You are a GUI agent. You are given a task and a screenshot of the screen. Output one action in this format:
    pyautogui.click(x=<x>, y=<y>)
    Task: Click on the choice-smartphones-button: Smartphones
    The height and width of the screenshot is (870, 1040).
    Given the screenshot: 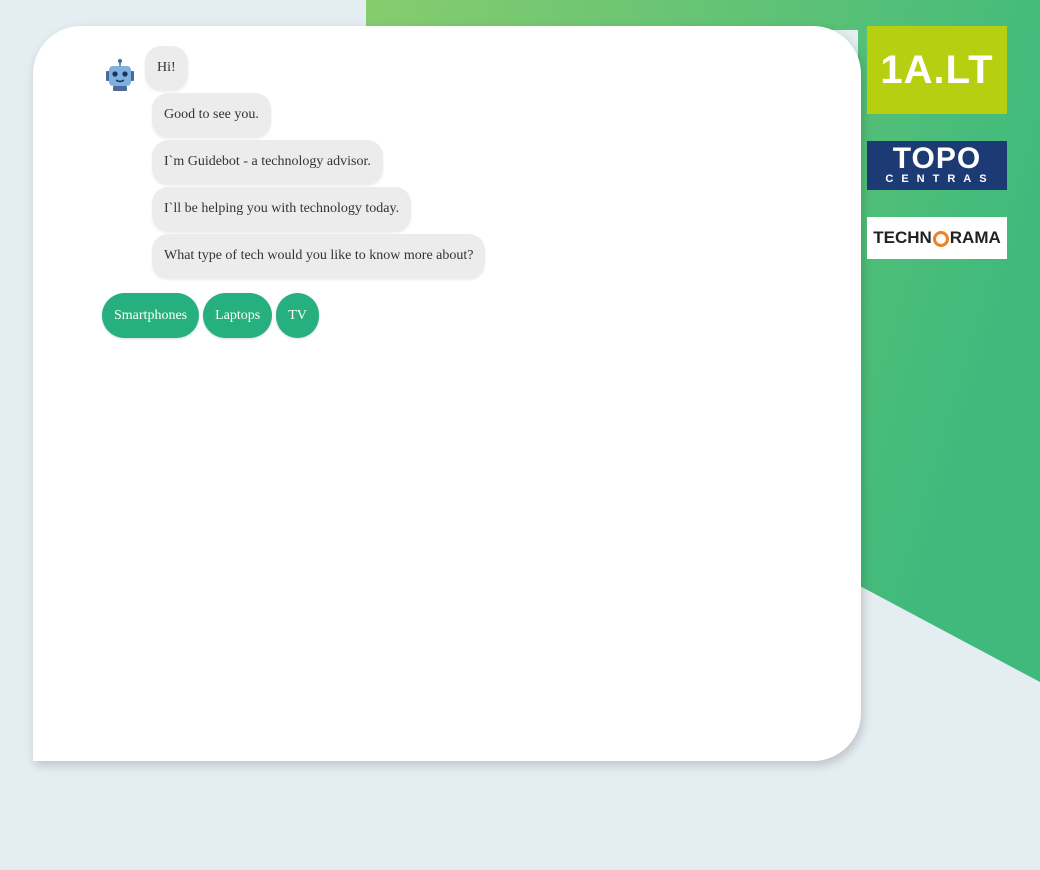 What is the action you would take?
    pyautogui.click(x=151, y=315)
    